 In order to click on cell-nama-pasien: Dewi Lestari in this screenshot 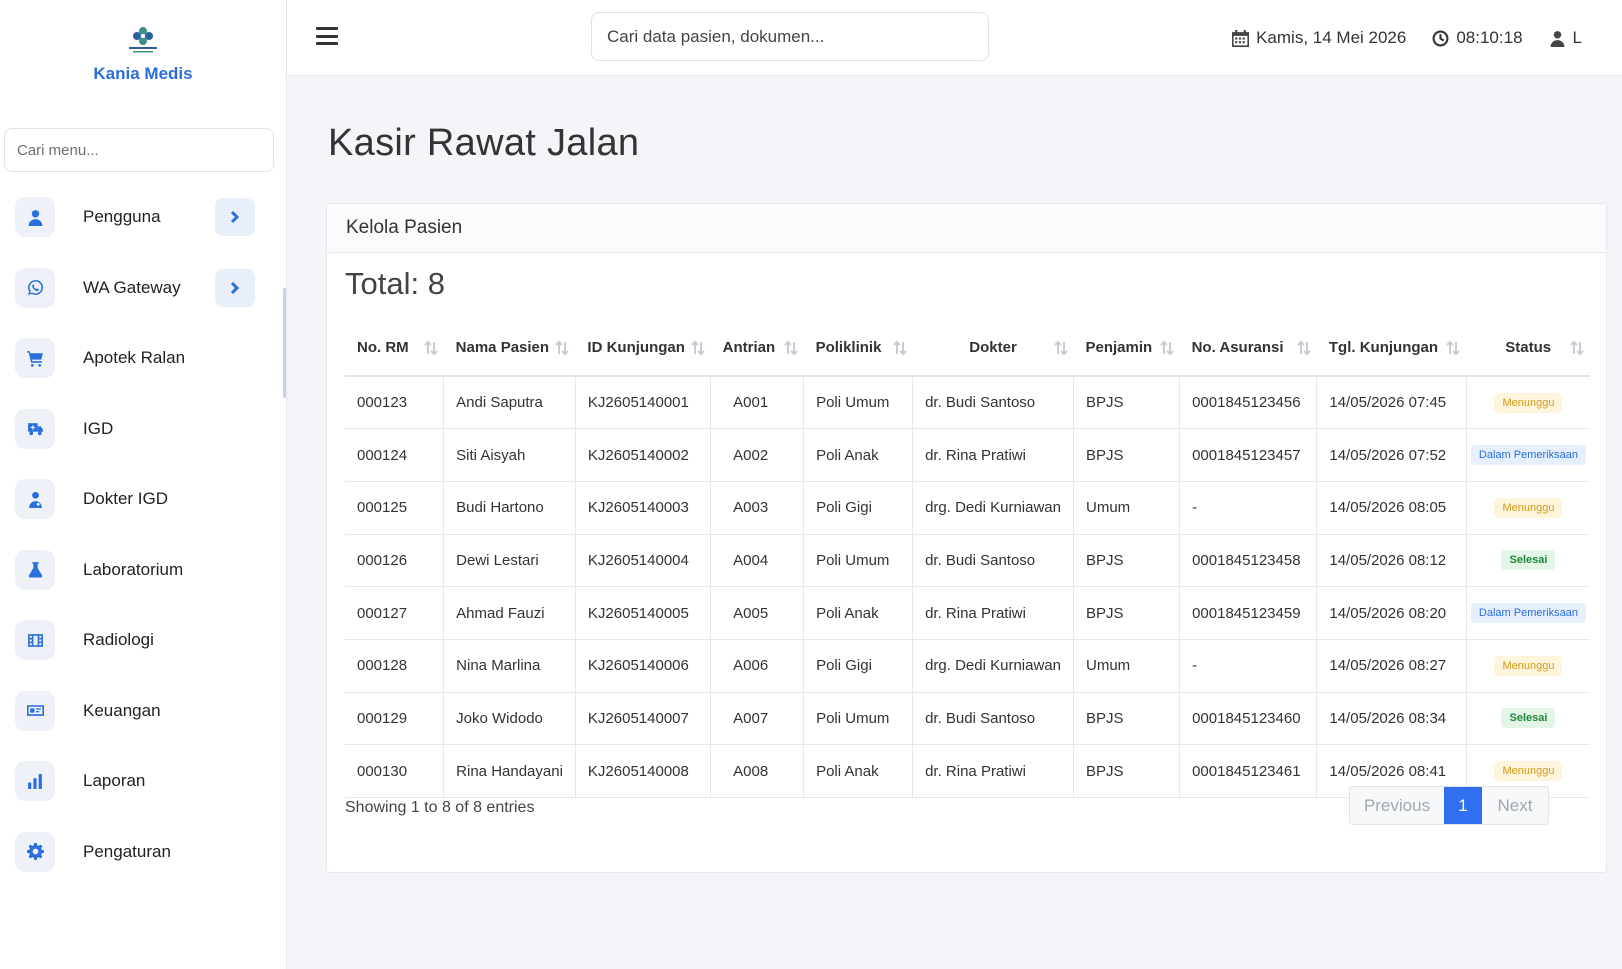, I will do `click(509, 561)`.